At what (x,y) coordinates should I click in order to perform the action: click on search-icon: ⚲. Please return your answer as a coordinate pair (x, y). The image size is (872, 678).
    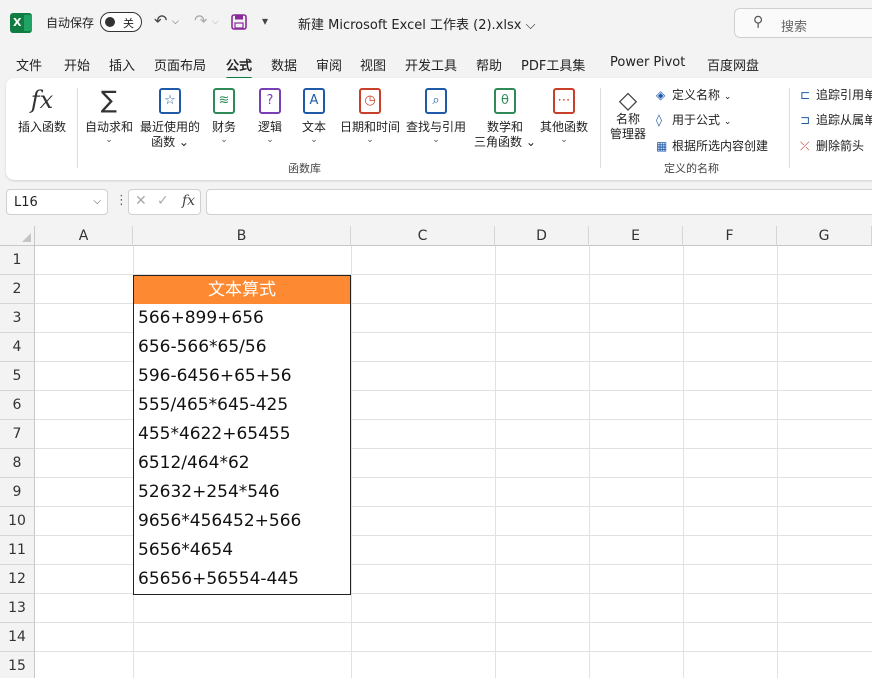
    Looking at the image, I should click on (758, 22).